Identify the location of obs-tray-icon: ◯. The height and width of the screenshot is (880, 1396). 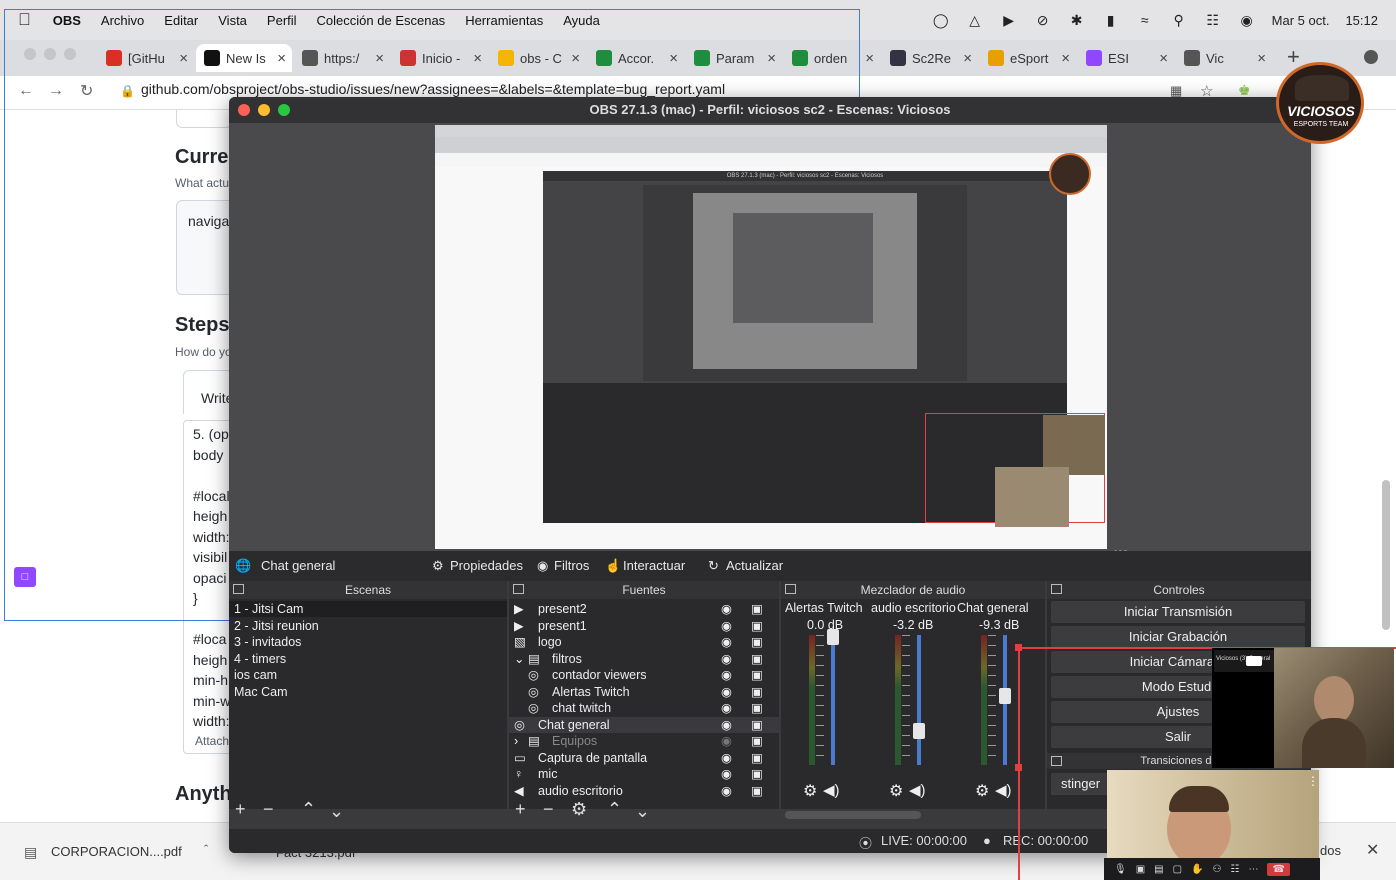
(941, 20).